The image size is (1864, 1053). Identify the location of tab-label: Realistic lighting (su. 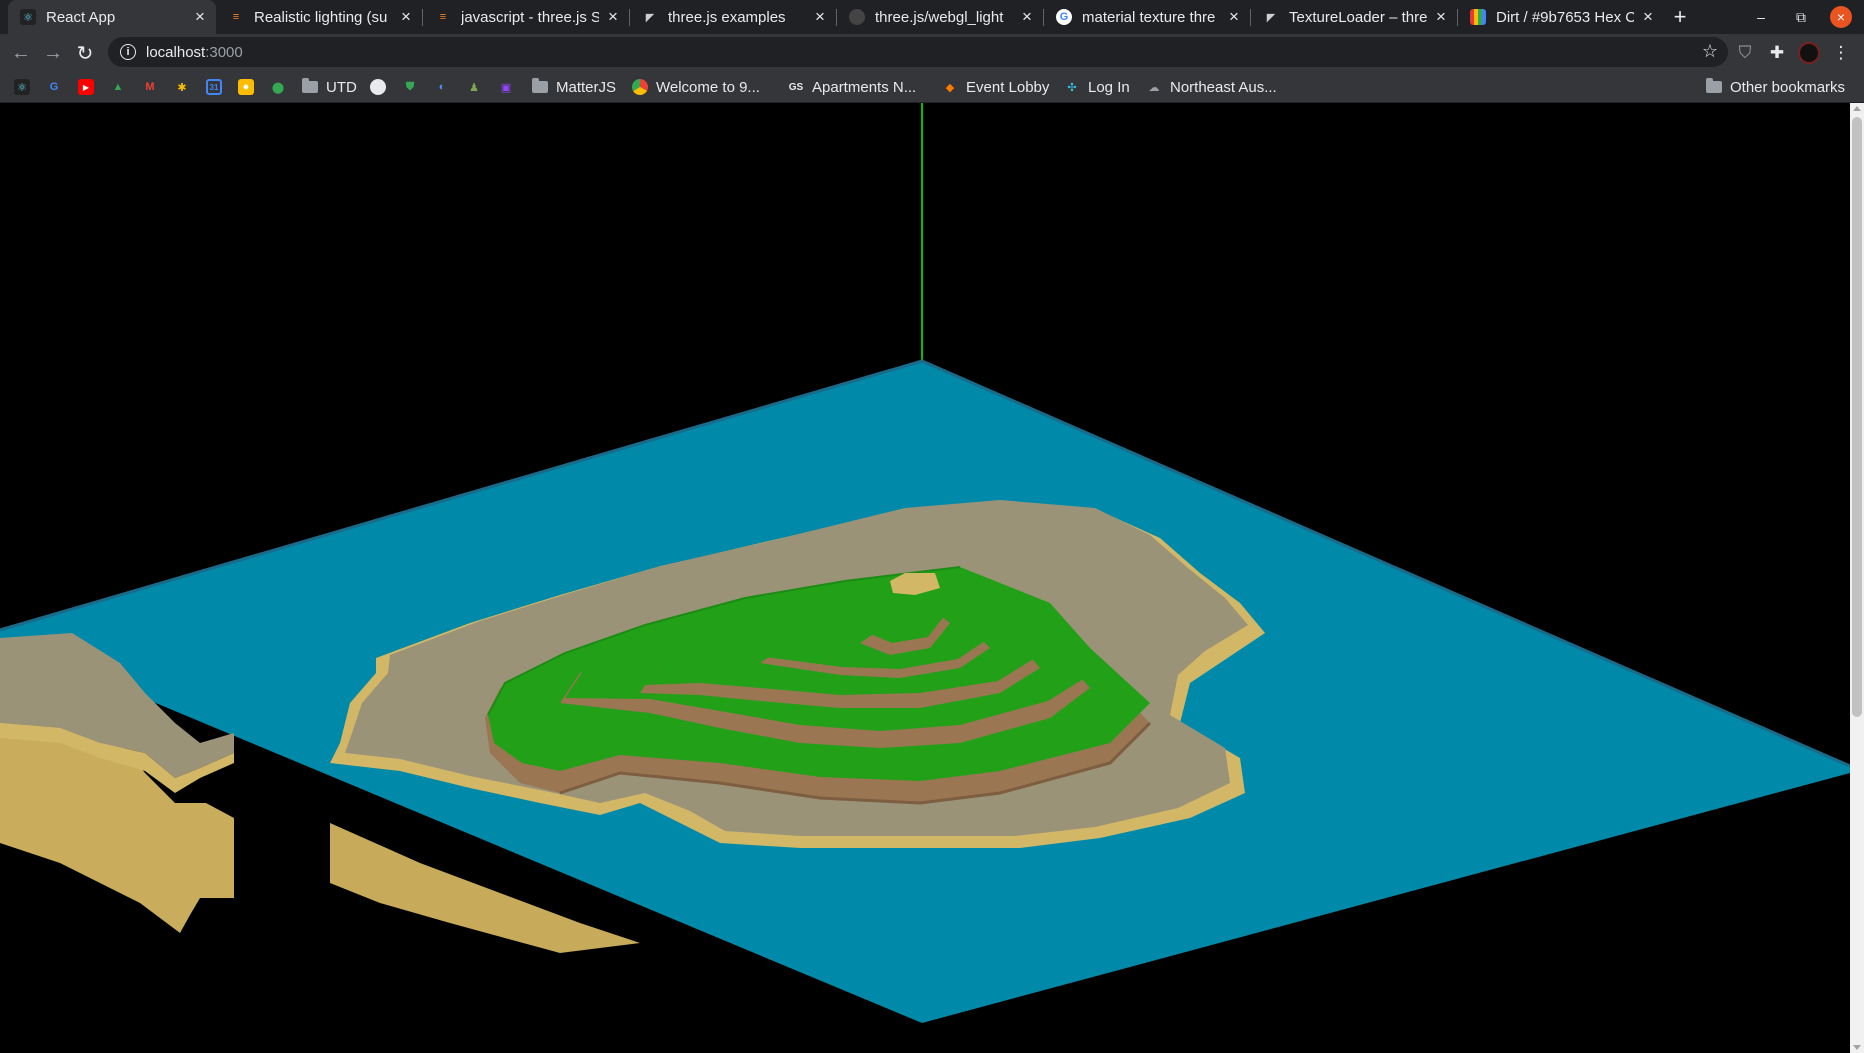
(321, 17).